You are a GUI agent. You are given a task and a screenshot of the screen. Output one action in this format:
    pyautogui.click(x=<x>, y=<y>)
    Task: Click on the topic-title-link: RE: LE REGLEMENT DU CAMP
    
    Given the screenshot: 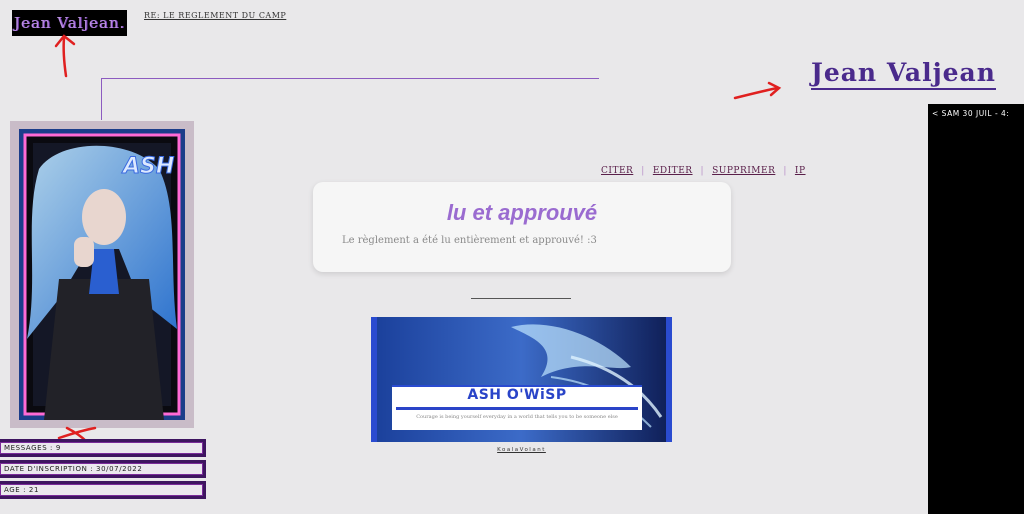 What is the action you would take?
    pyautogui.click(x=215, y=15)
    